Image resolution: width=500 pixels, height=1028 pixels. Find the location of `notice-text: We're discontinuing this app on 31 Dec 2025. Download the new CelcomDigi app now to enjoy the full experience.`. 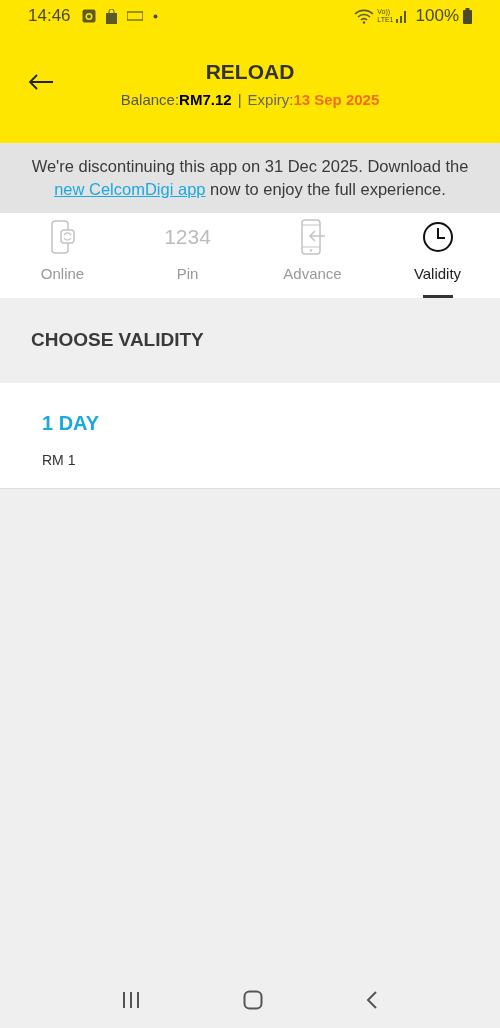

notice-text: We're discontinuing this app on 31 Dec 2025. Download the new CelcomDigi app now to enjoy the full experience. is located at coordinates (250, 178).